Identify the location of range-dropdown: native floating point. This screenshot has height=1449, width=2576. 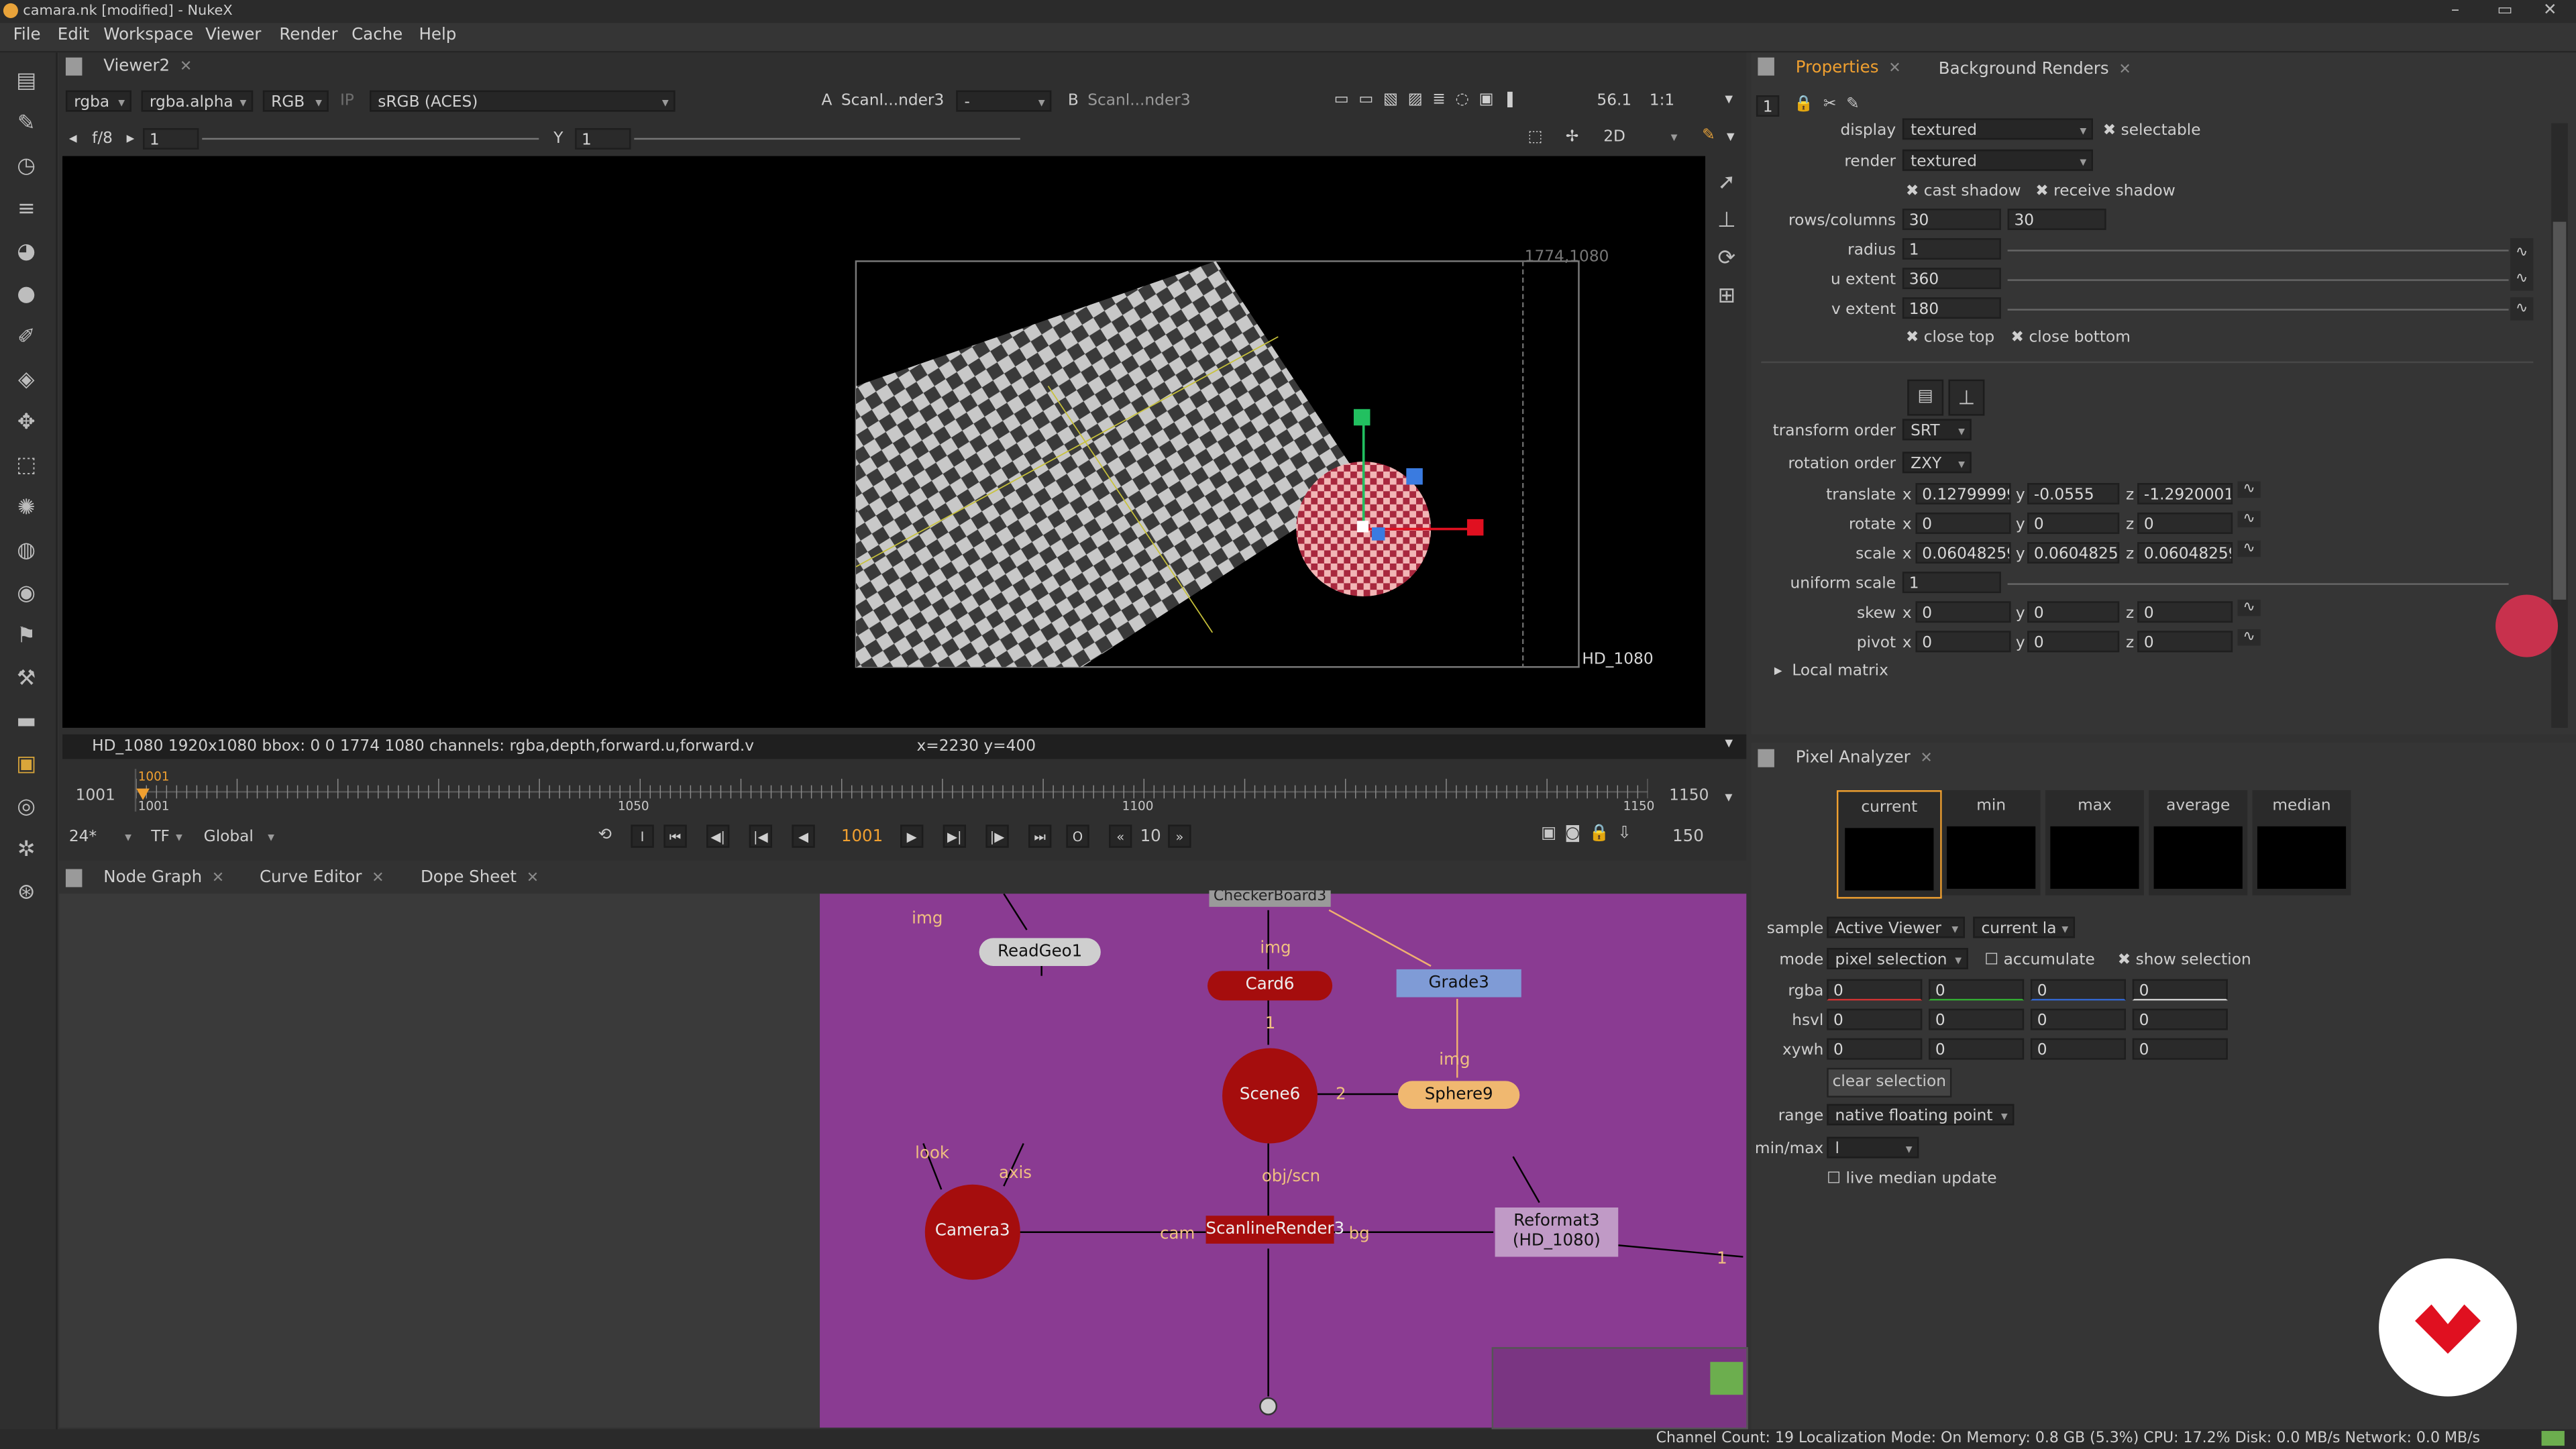
(1921, 1115).